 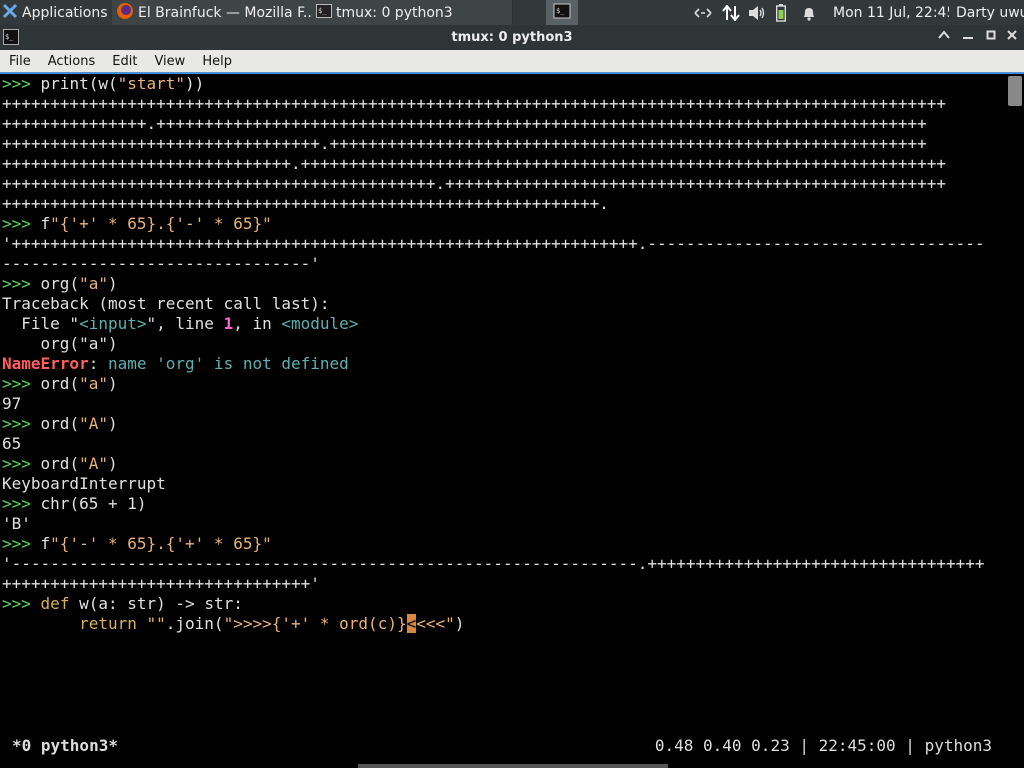 What do you see at coordinates (19, 61) in the screenshot?
I see `menu-file: File` at bounding box center [19, 61].